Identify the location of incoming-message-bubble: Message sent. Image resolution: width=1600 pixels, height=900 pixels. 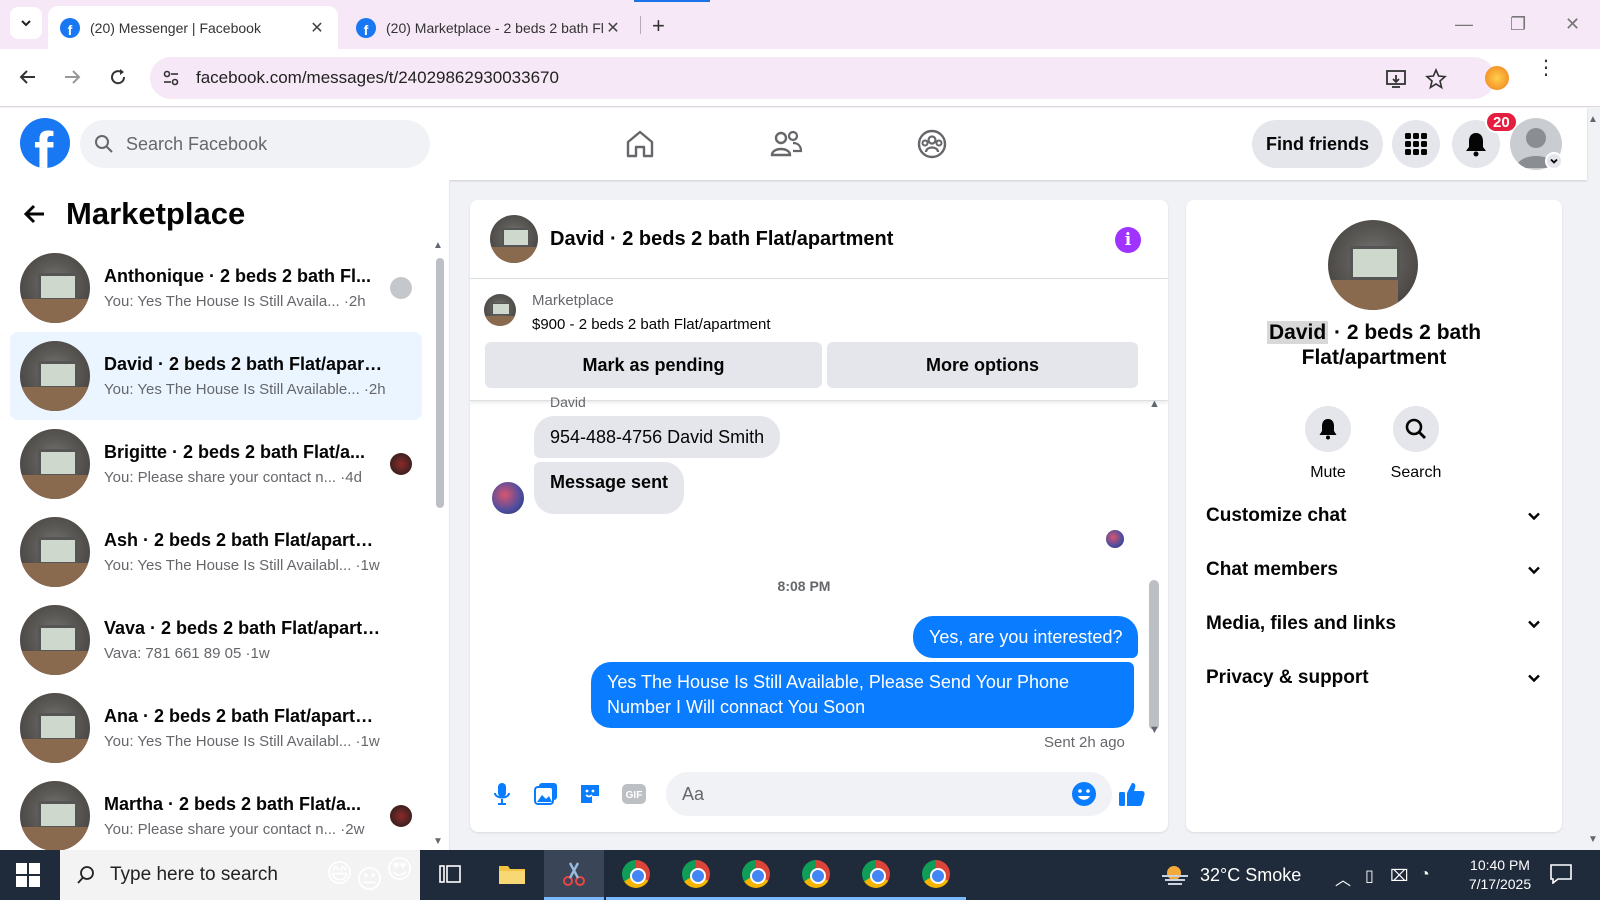
(609, 488).